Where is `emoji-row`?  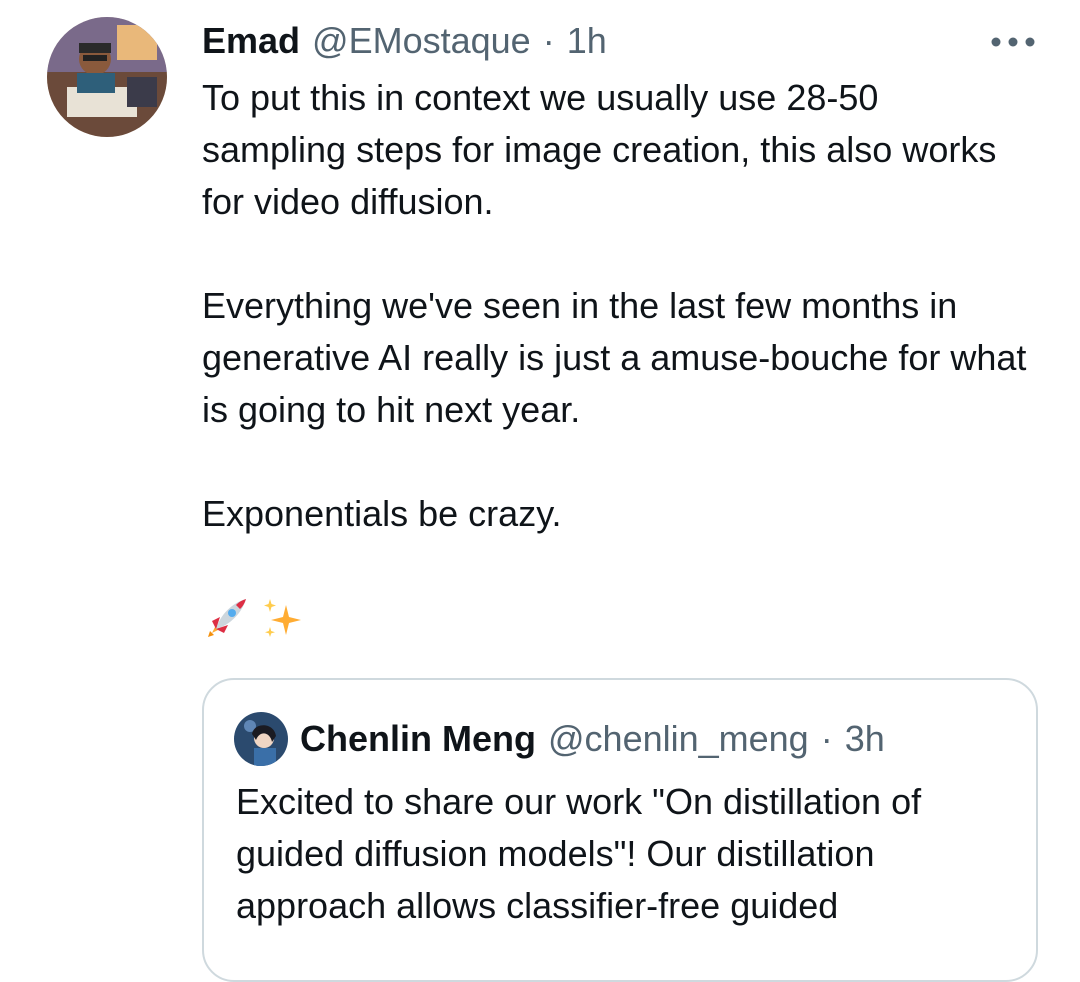 emoji-row is located at coordinates (254, 621).